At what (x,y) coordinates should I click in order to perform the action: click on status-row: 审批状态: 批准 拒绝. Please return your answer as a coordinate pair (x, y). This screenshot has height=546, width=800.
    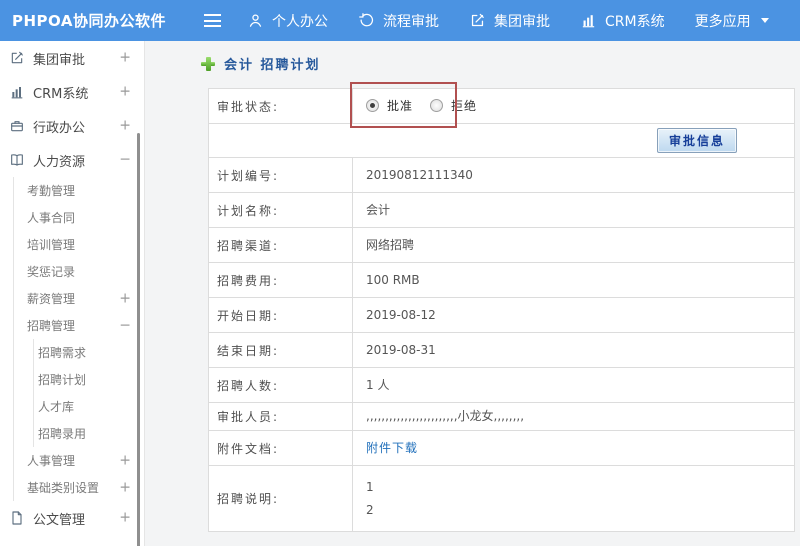
    Looking at the image, I should click on (501, 105).